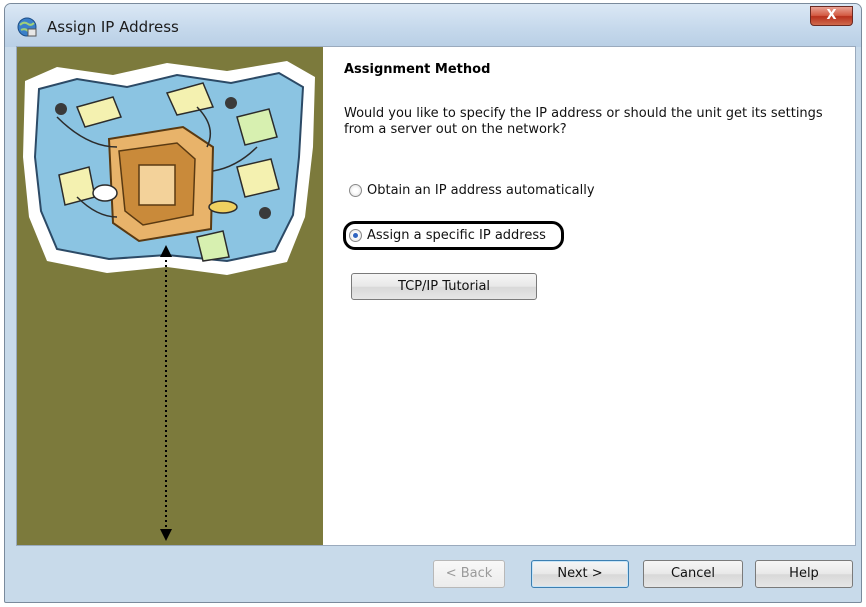 Image resolution: width=866 pixels, height=607 pixels. What do you see at coordinates (693, 574) in the screenshot?
I see `cancel-button: Cancel` at bounding box center [693, 574].